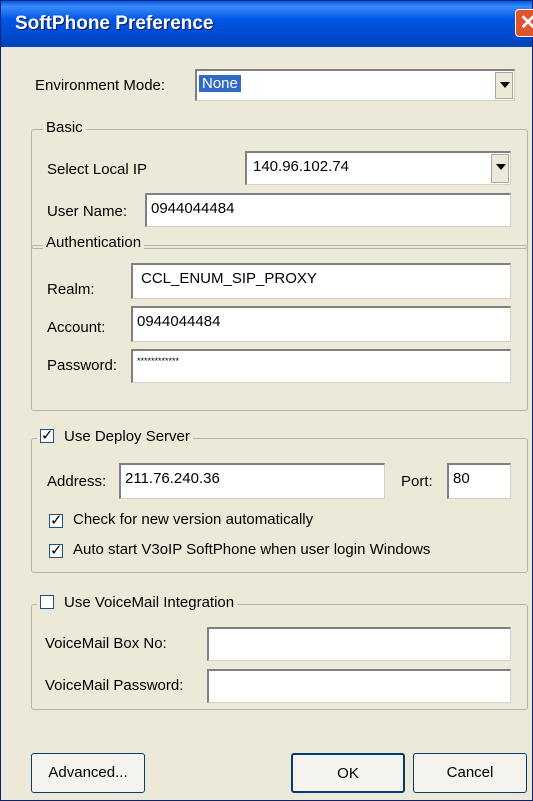 This screenshot has width=533, height=801. Describe the element at coordinates (220, 83) in the screenshot. I see `environment-mode-value: None` at that location.